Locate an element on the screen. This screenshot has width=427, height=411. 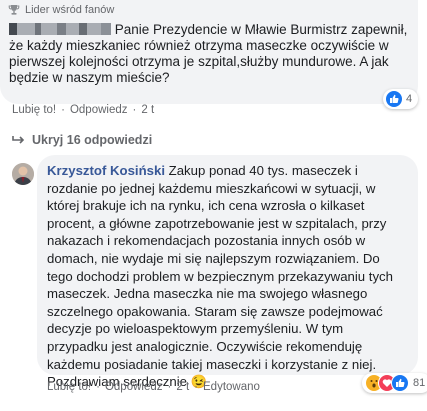
reaction-summary: 4 is located at coordinates (401, 99).